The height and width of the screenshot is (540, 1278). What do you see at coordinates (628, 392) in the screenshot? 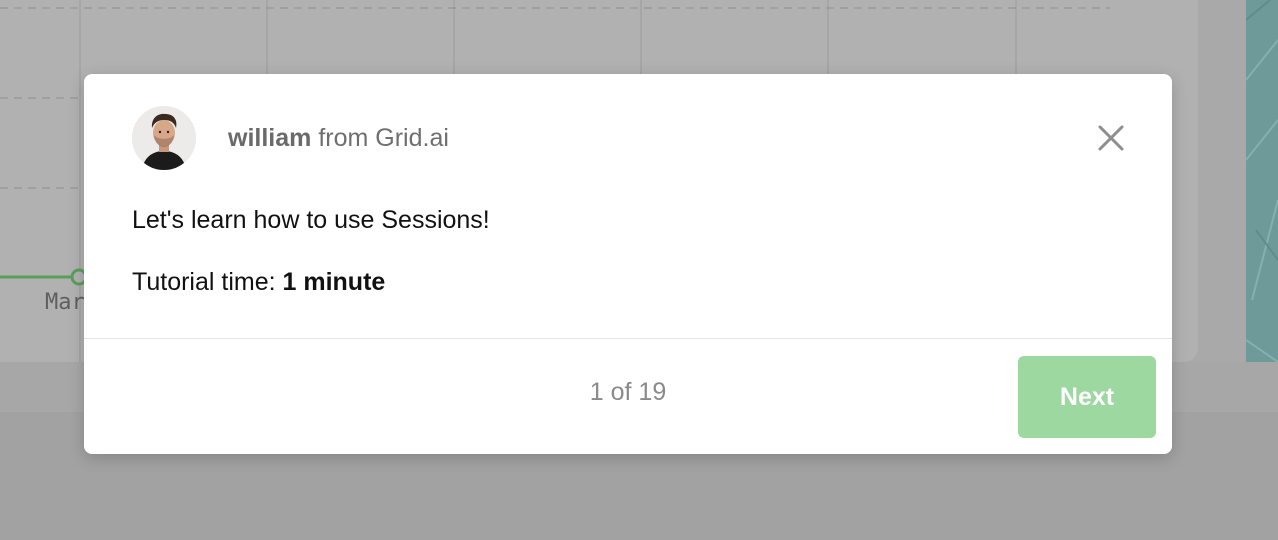
I see `step-counter: 1 of 19` at bounding box center [628, 392].